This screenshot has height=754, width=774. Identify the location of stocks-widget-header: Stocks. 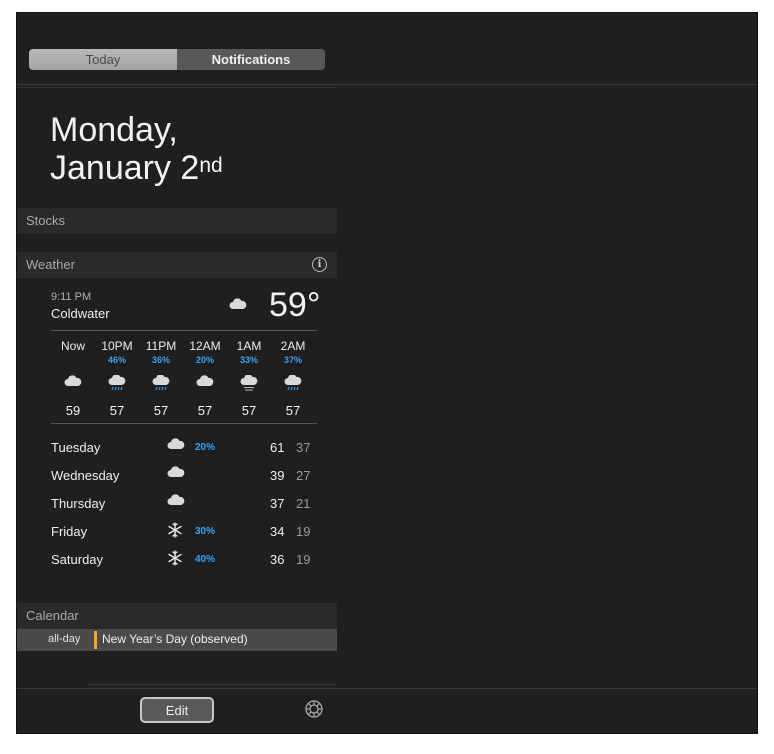
(177, 221).